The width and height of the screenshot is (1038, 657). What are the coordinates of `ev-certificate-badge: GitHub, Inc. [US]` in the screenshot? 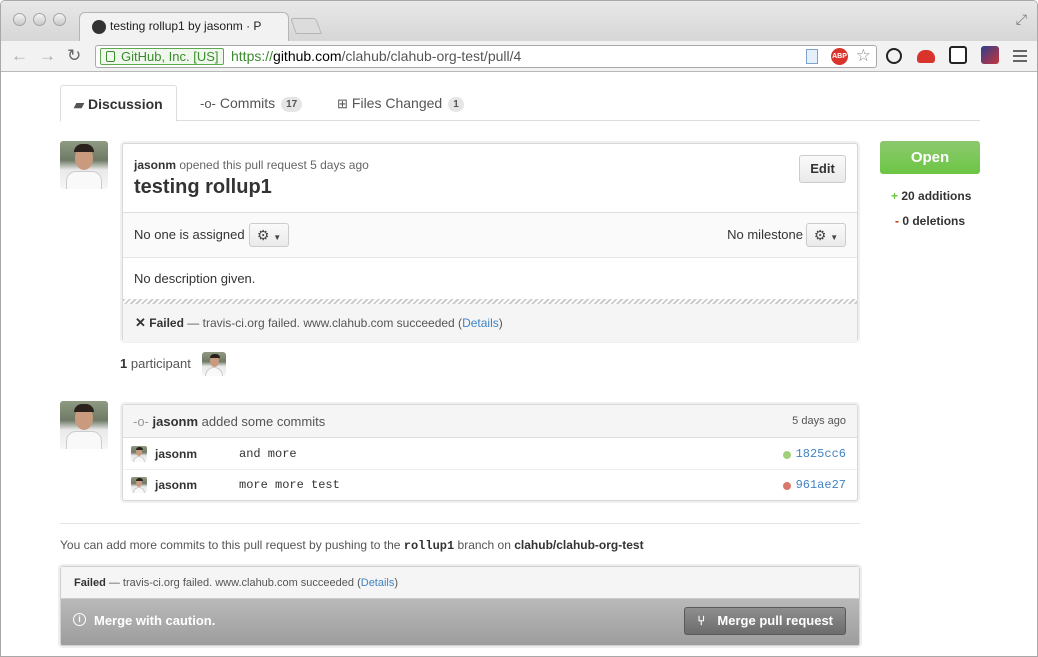 It's located at (162, 56).